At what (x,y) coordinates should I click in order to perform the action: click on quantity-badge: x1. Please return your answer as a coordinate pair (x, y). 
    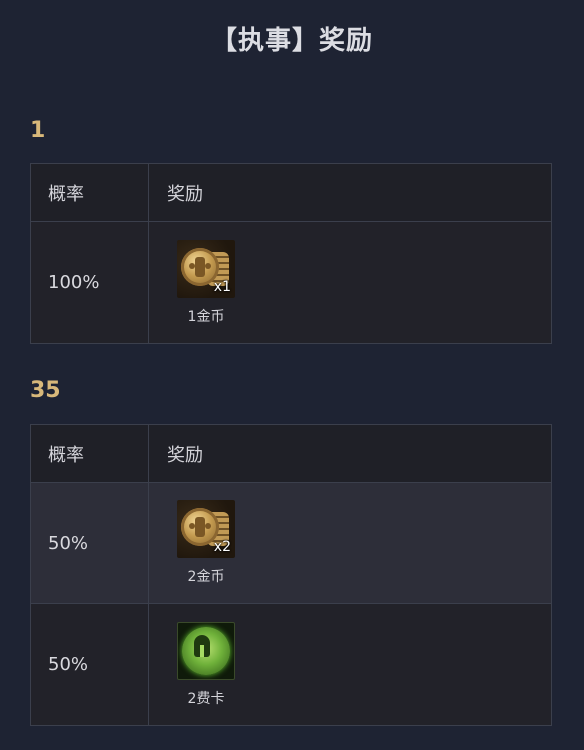
    Looking at the image, I should click on (222, 286).